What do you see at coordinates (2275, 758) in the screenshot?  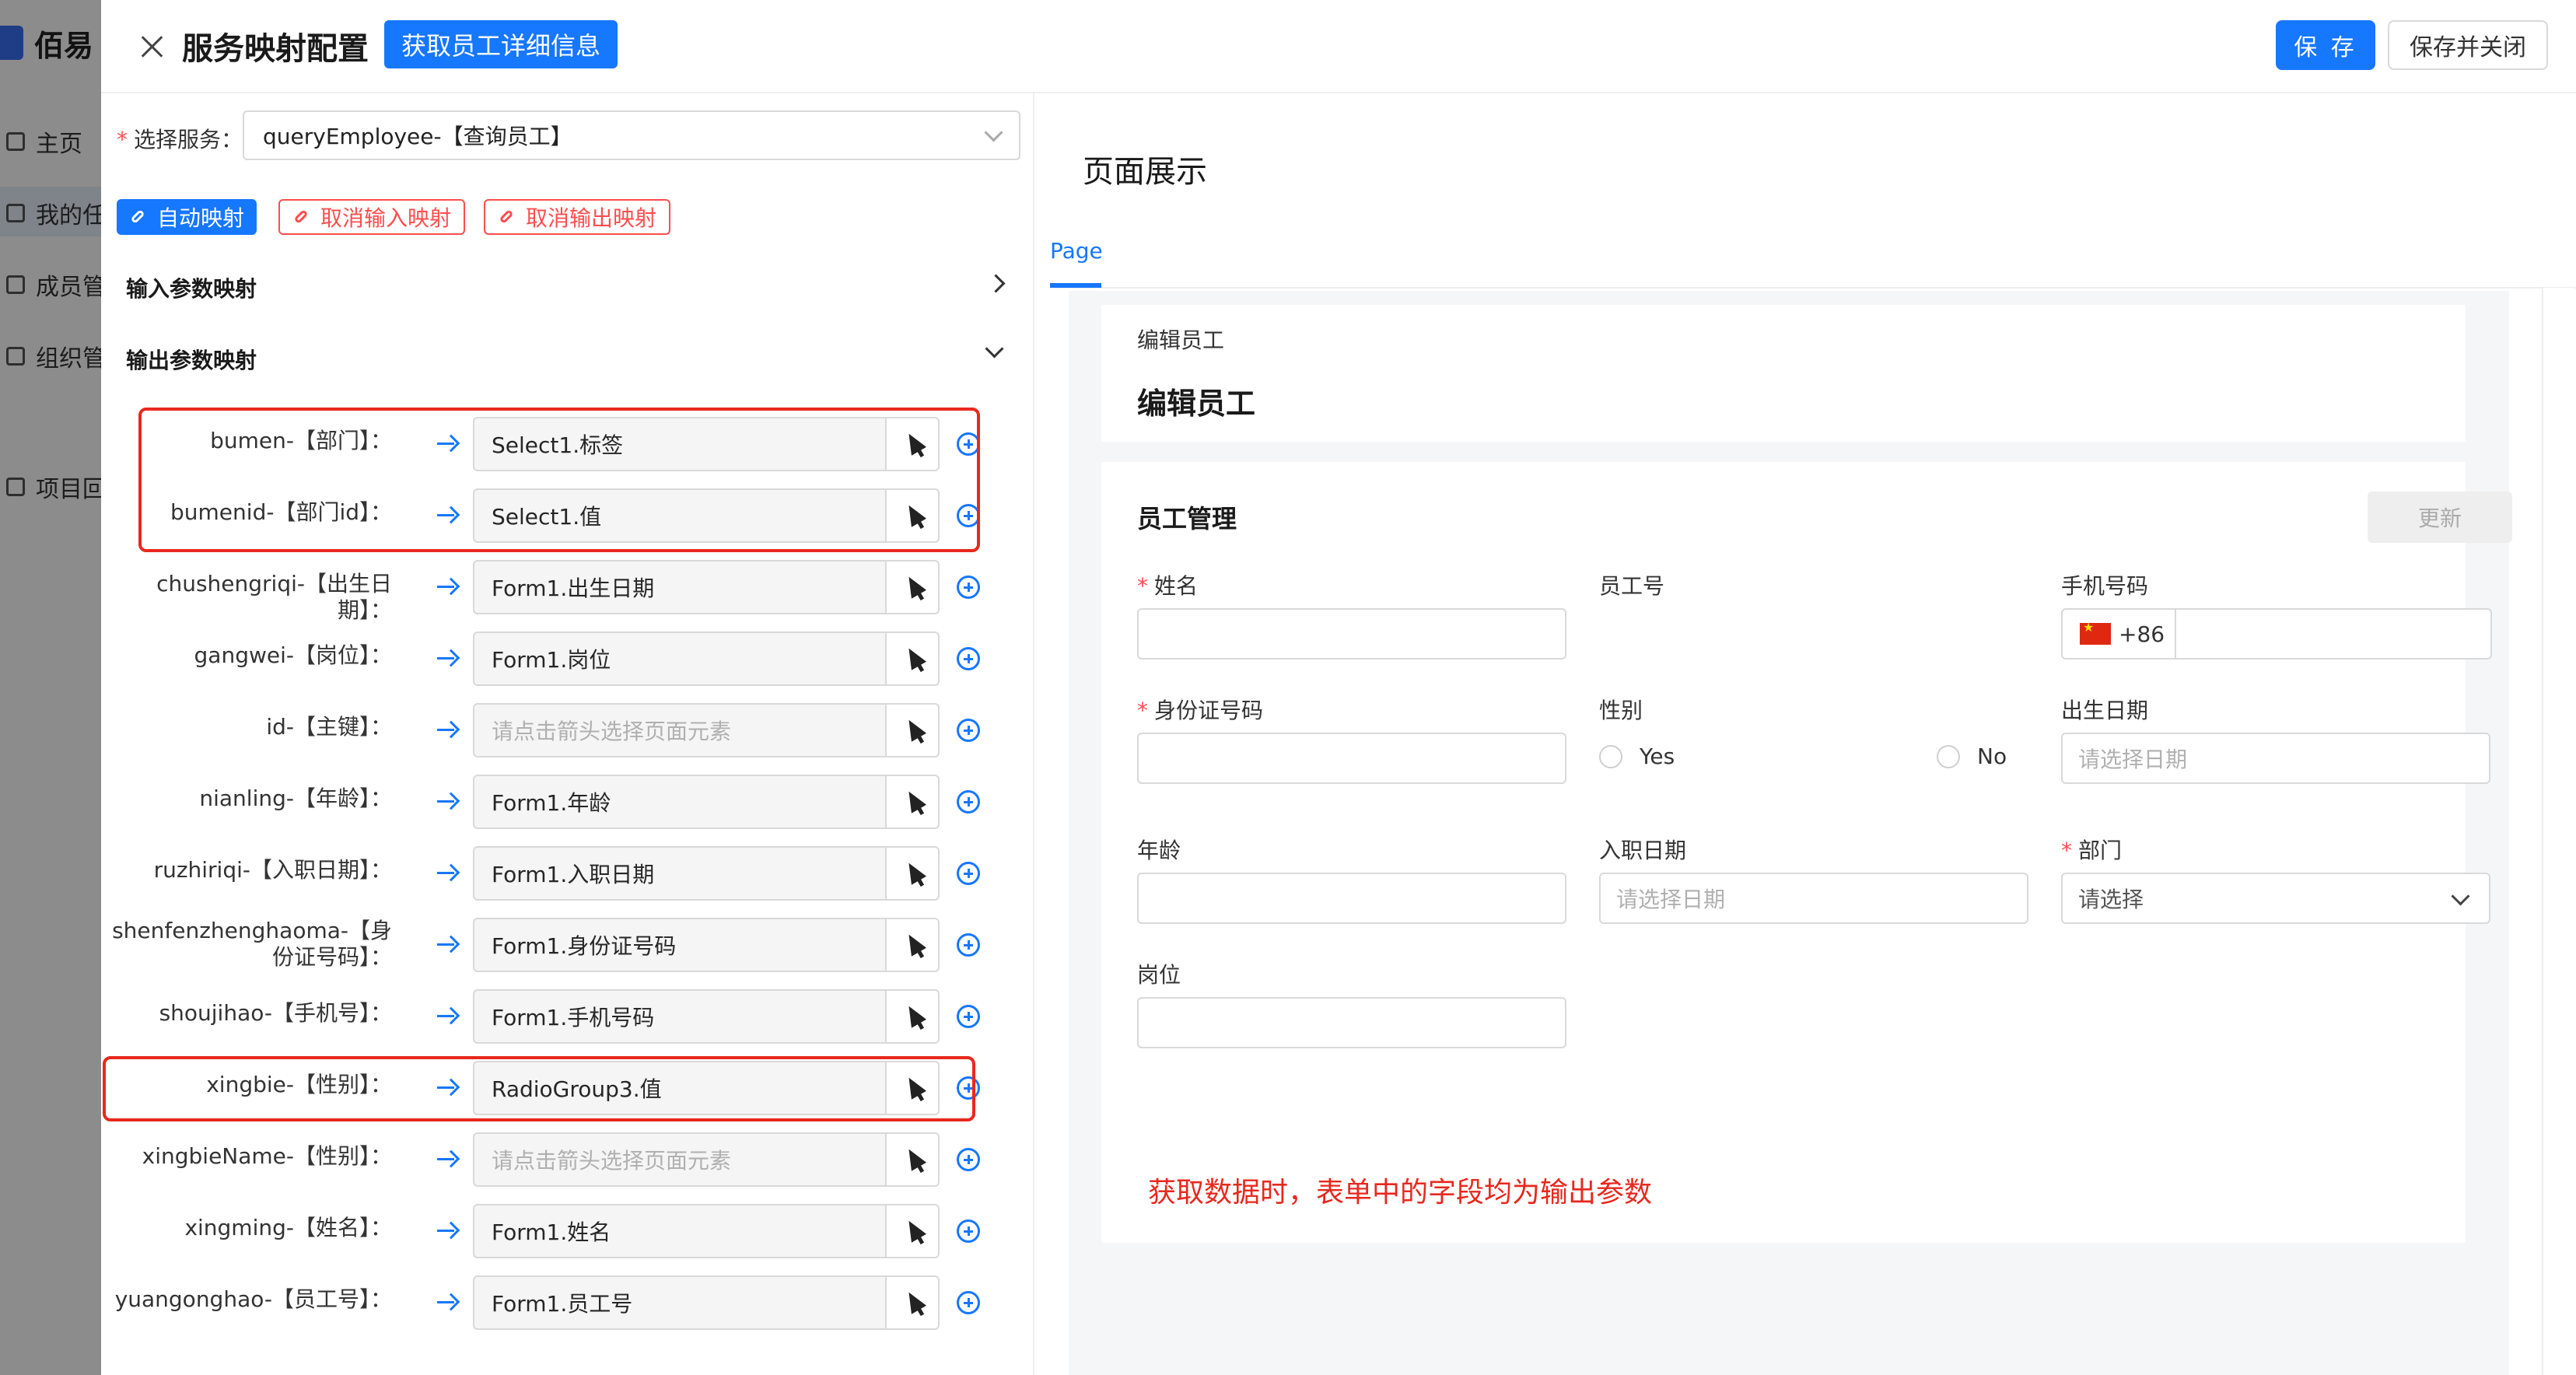 I see `birth-date-picker: 请选择日期` at bounding box center [2275, 758].